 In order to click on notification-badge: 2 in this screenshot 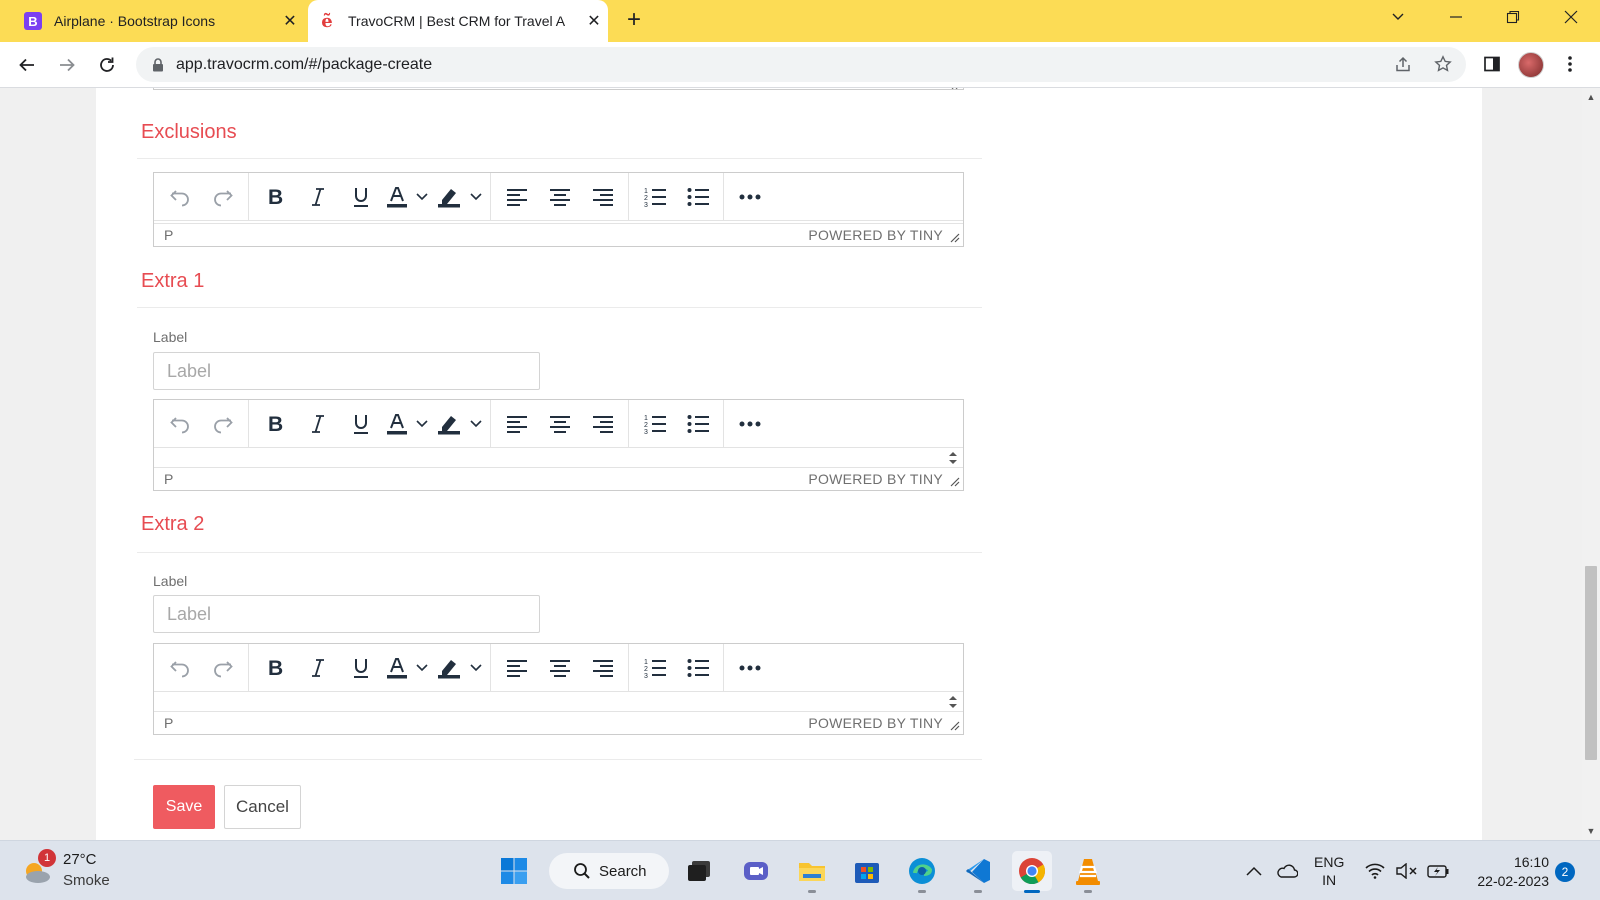, I will do `click(1565, 872)`.